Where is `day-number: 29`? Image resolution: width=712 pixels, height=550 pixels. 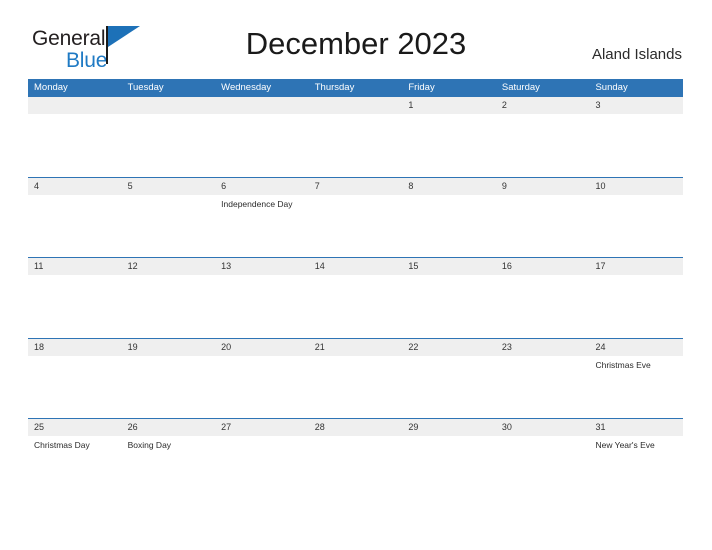
day-number: 29 is located at coordinates (449, 427).